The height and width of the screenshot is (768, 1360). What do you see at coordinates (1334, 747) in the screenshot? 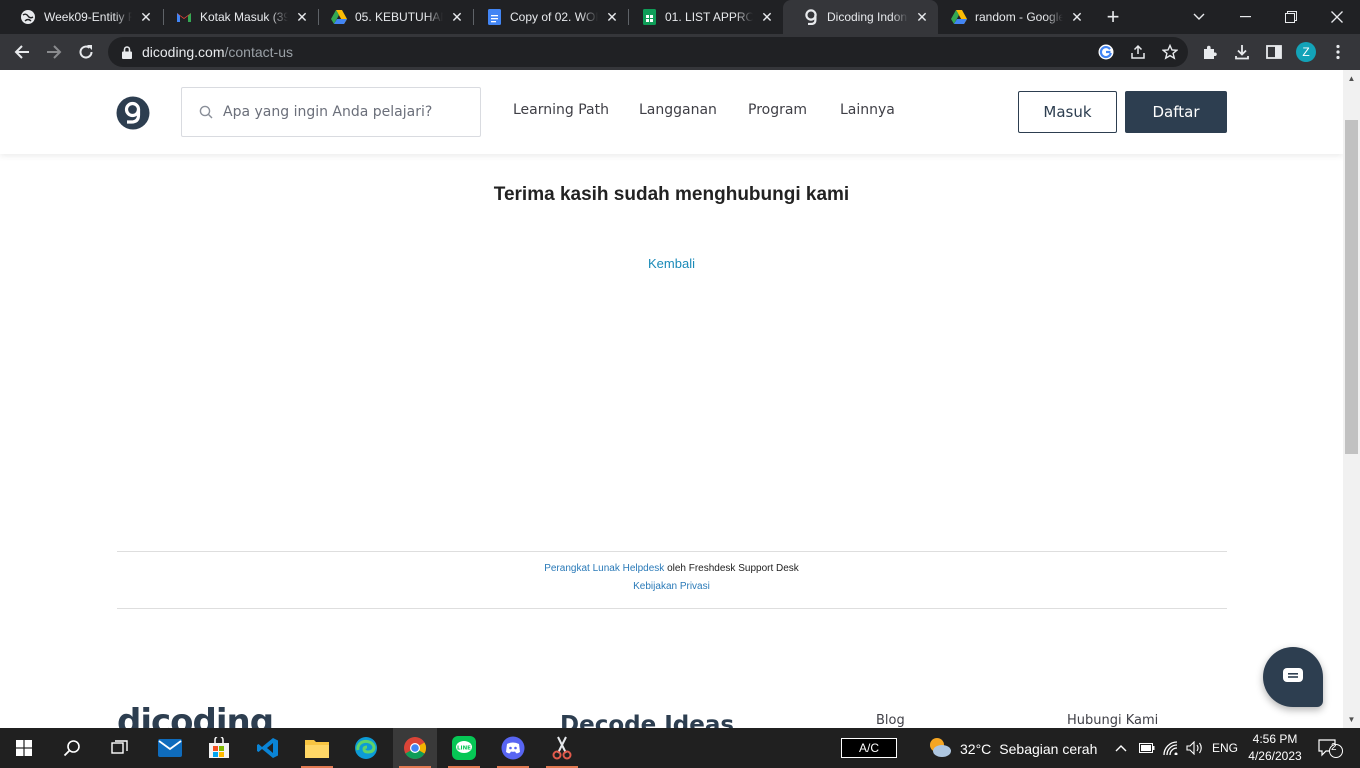
I see `notification-count: 2` at bounding box center [1334, 747].